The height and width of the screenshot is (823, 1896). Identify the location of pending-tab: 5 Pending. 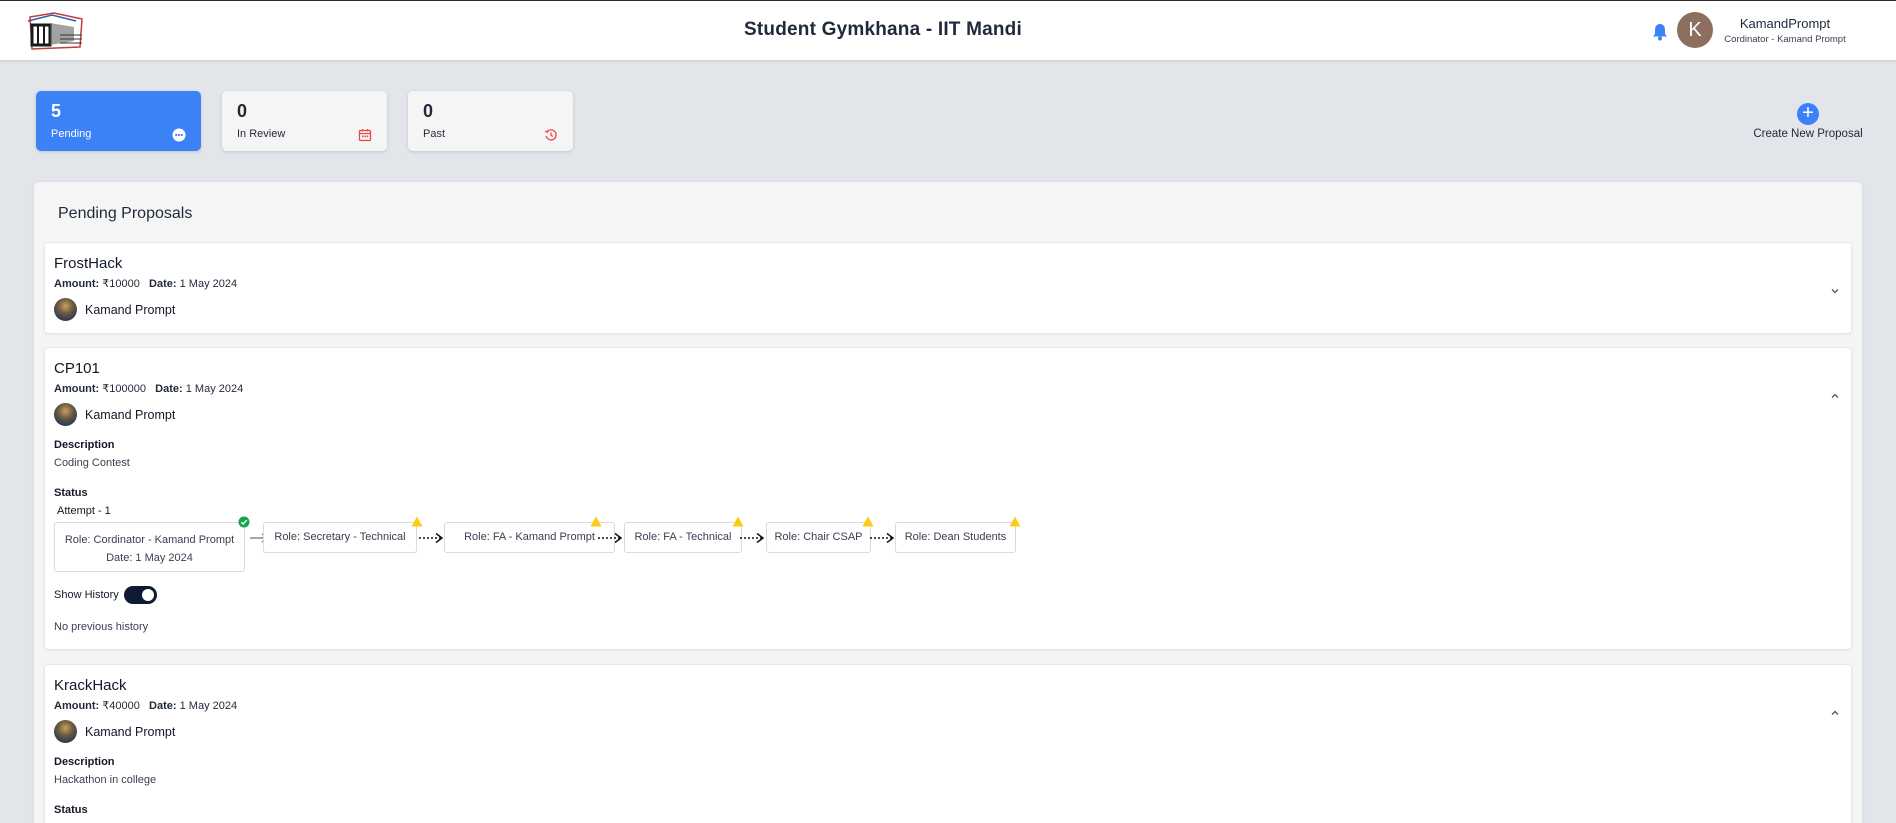
(118, 121).